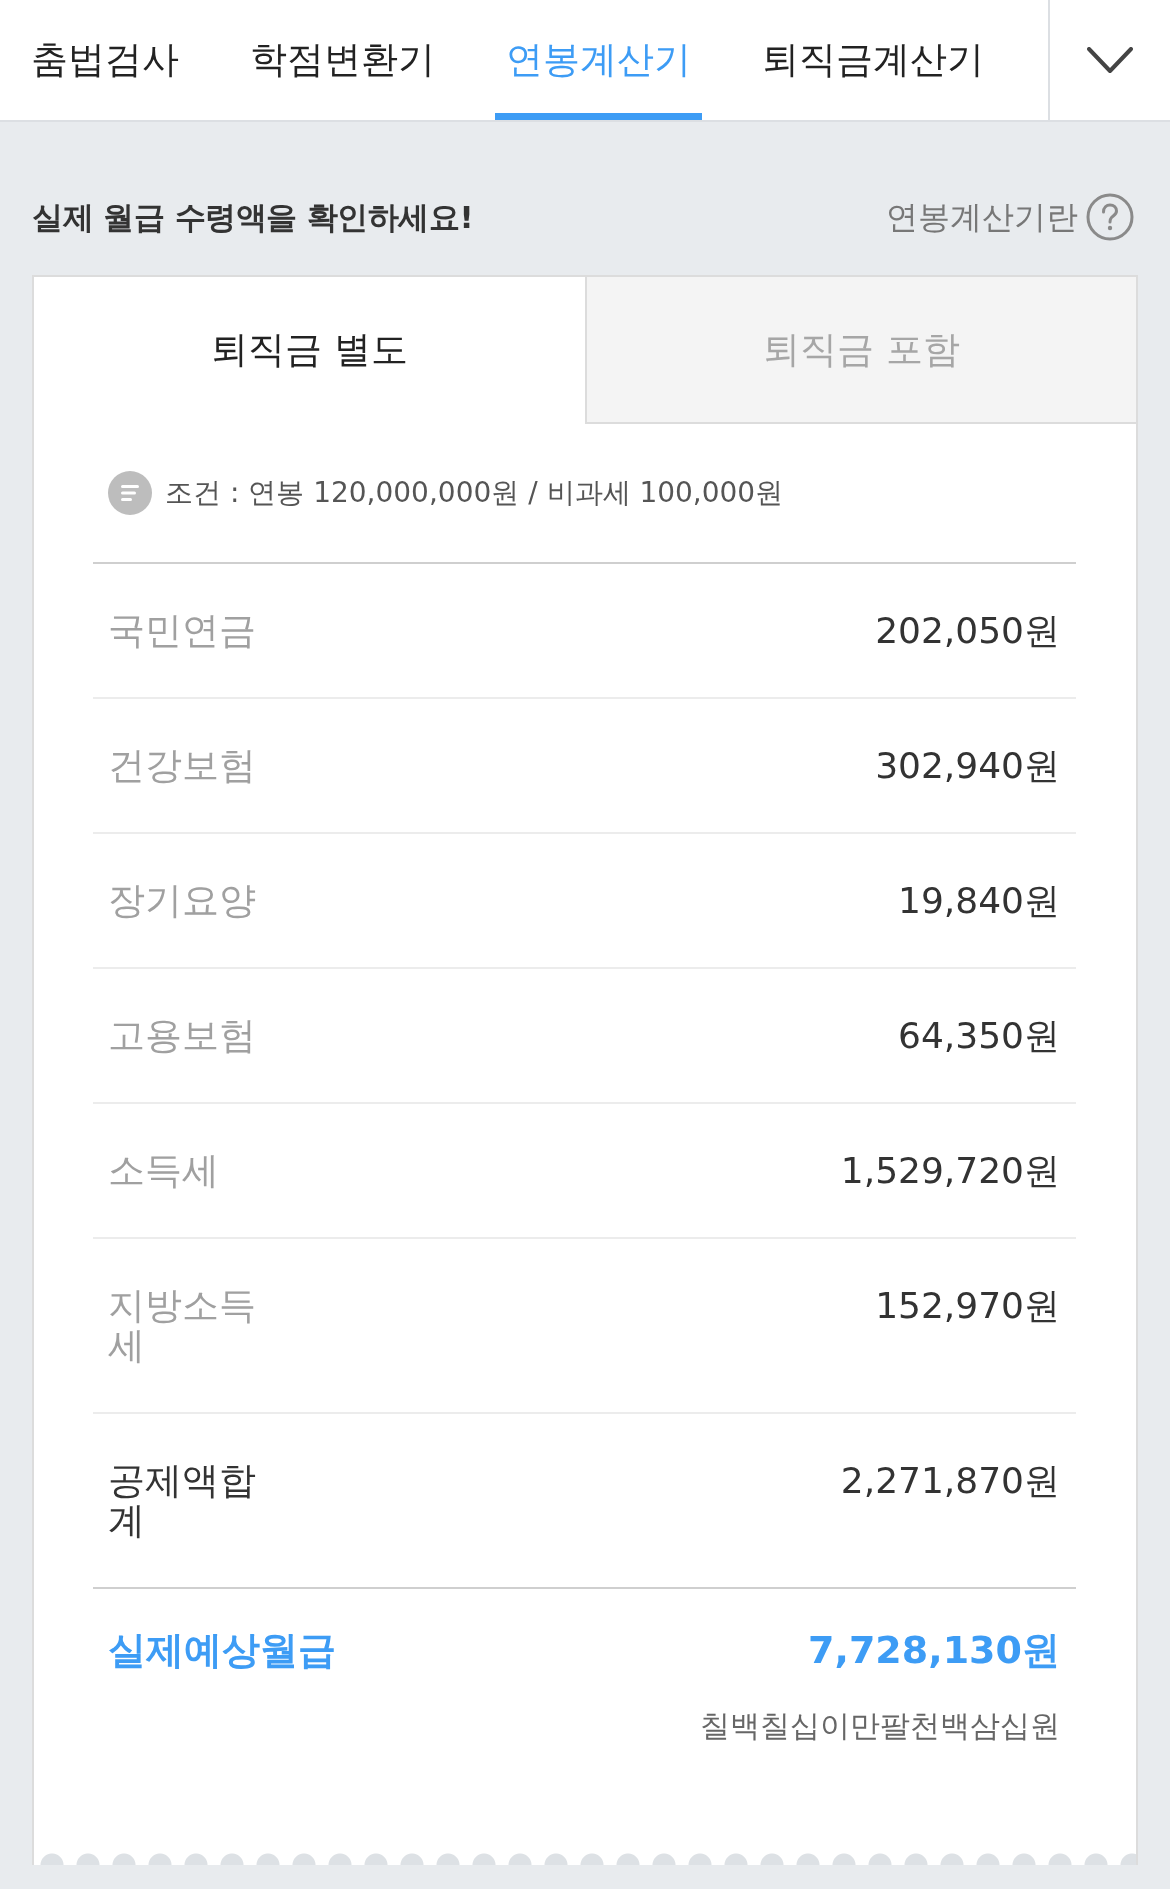 The height and width of the screenshot is (1889, 1170). What do you see at coordinates (182, 1326) in the screenshot?
I see `deduction-label: 지방소득세` at bounding box center [182, 1326].